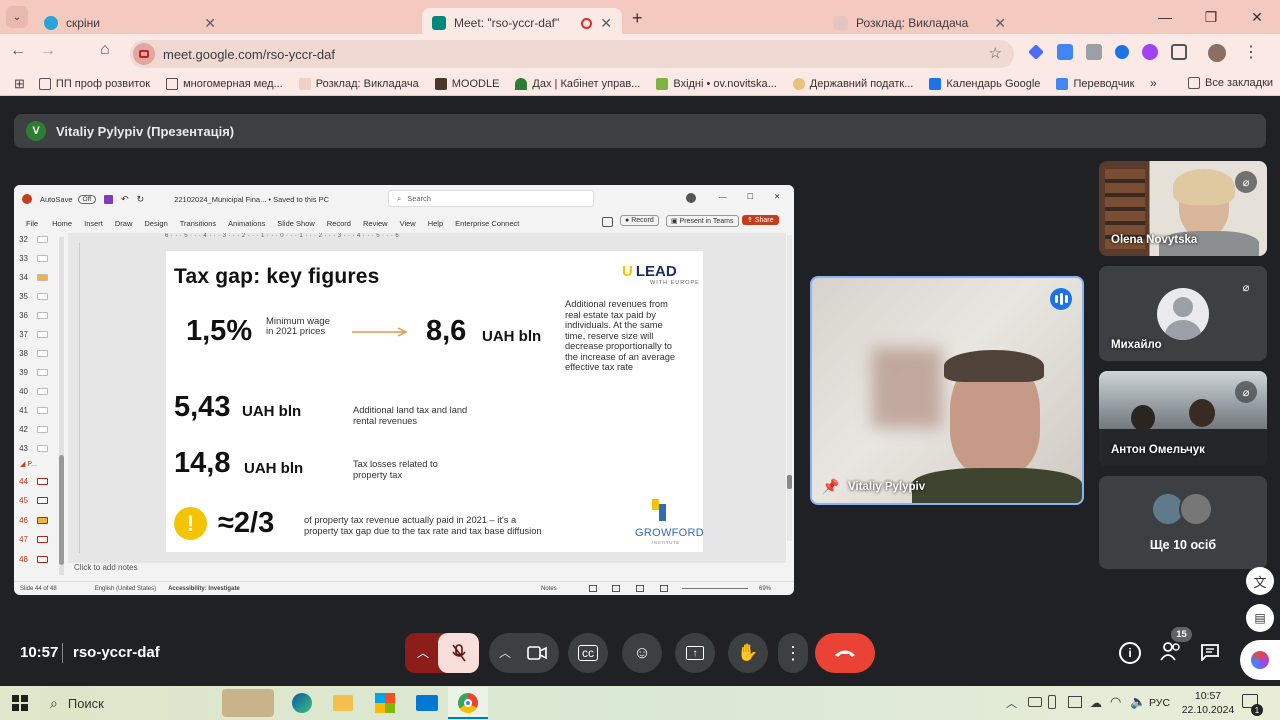 Image resolution: width=1280 pixels, height=720 pixels. I want to click on captions-button: cc, so click(588, 653).